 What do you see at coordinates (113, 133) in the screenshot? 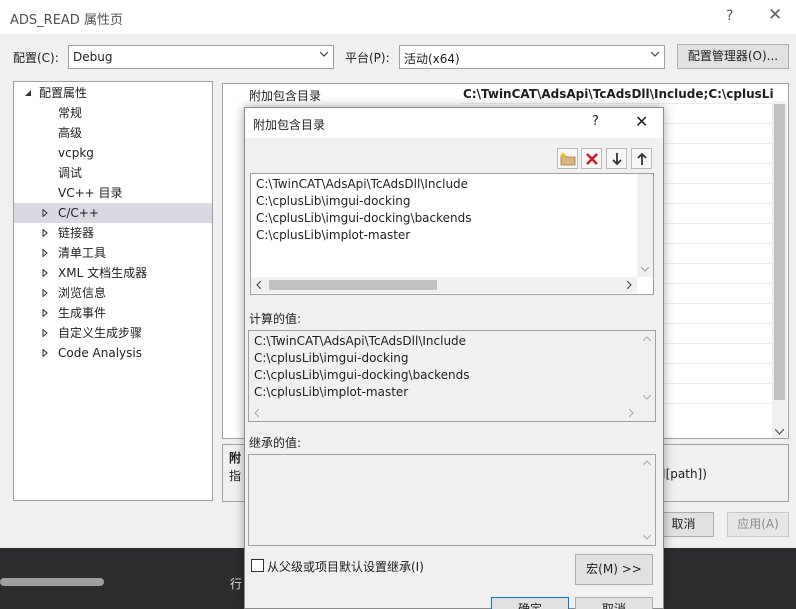
I see `tree-item: 高级` at bounding box center [113, 133].